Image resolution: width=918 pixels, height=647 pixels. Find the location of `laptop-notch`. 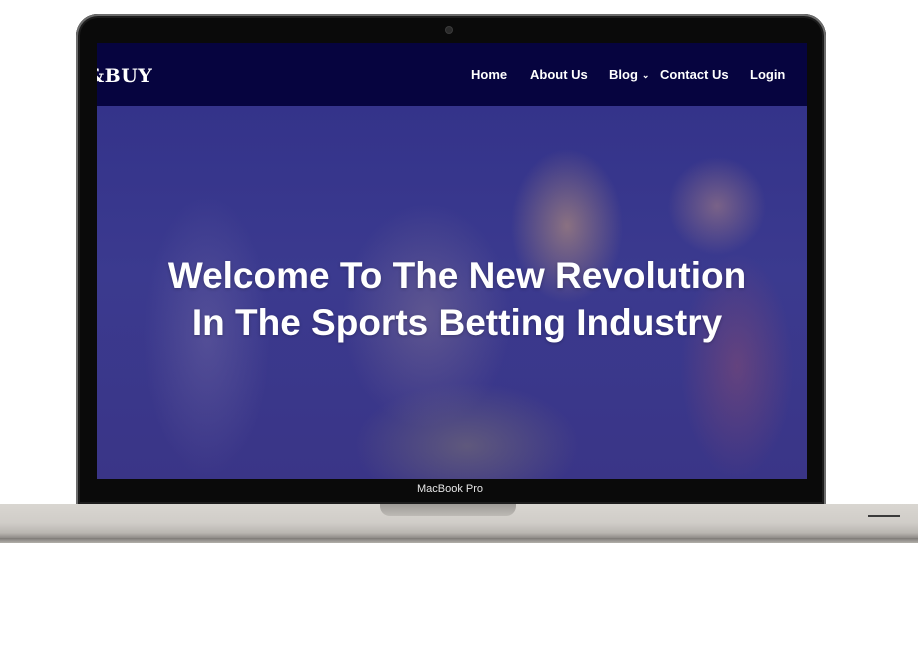

laptop-notch is located at coordinates (448, 510).